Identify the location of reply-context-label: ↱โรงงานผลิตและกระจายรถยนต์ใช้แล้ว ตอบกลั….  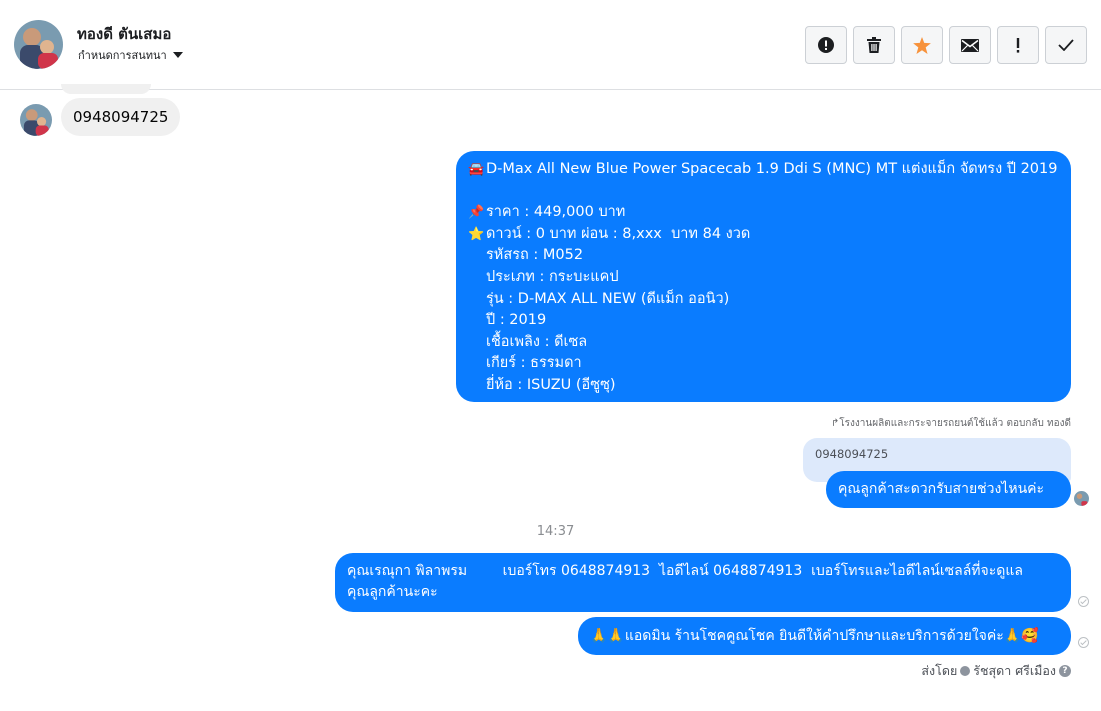
(950, 423).